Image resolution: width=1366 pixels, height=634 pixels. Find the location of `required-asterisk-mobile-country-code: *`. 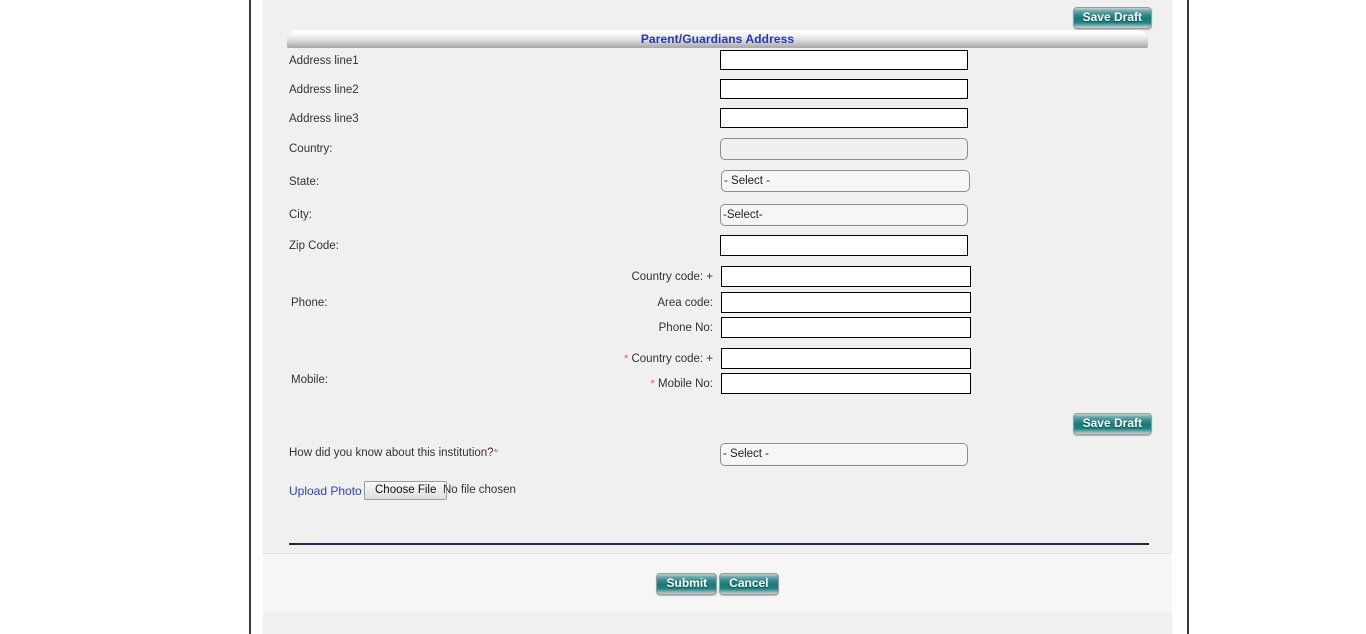

required-asterisk-mobile-country-code: * is located at coordinates (626, 359).